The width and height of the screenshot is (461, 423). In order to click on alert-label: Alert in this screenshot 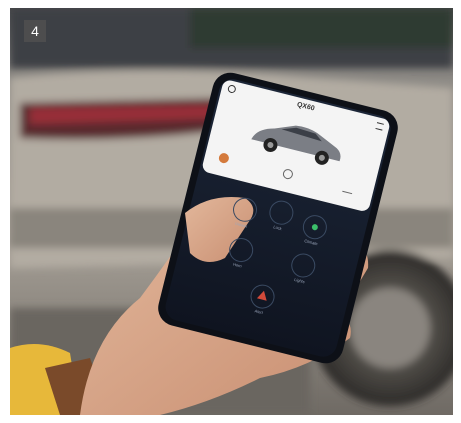, I will do `click(259, 312)`.